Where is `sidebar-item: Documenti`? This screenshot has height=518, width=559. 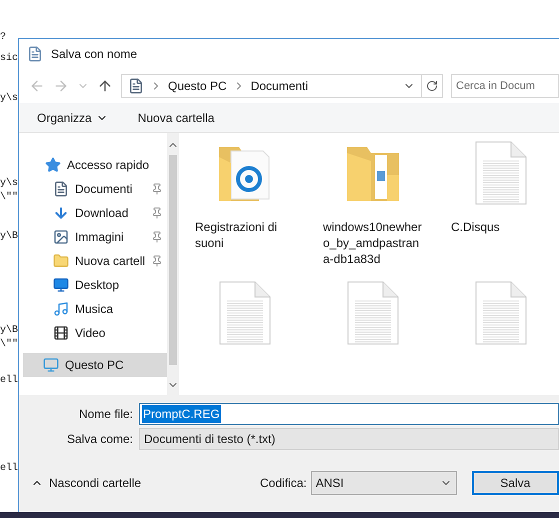 sidebar-item: Documenti is located at coordinates (95, 189).